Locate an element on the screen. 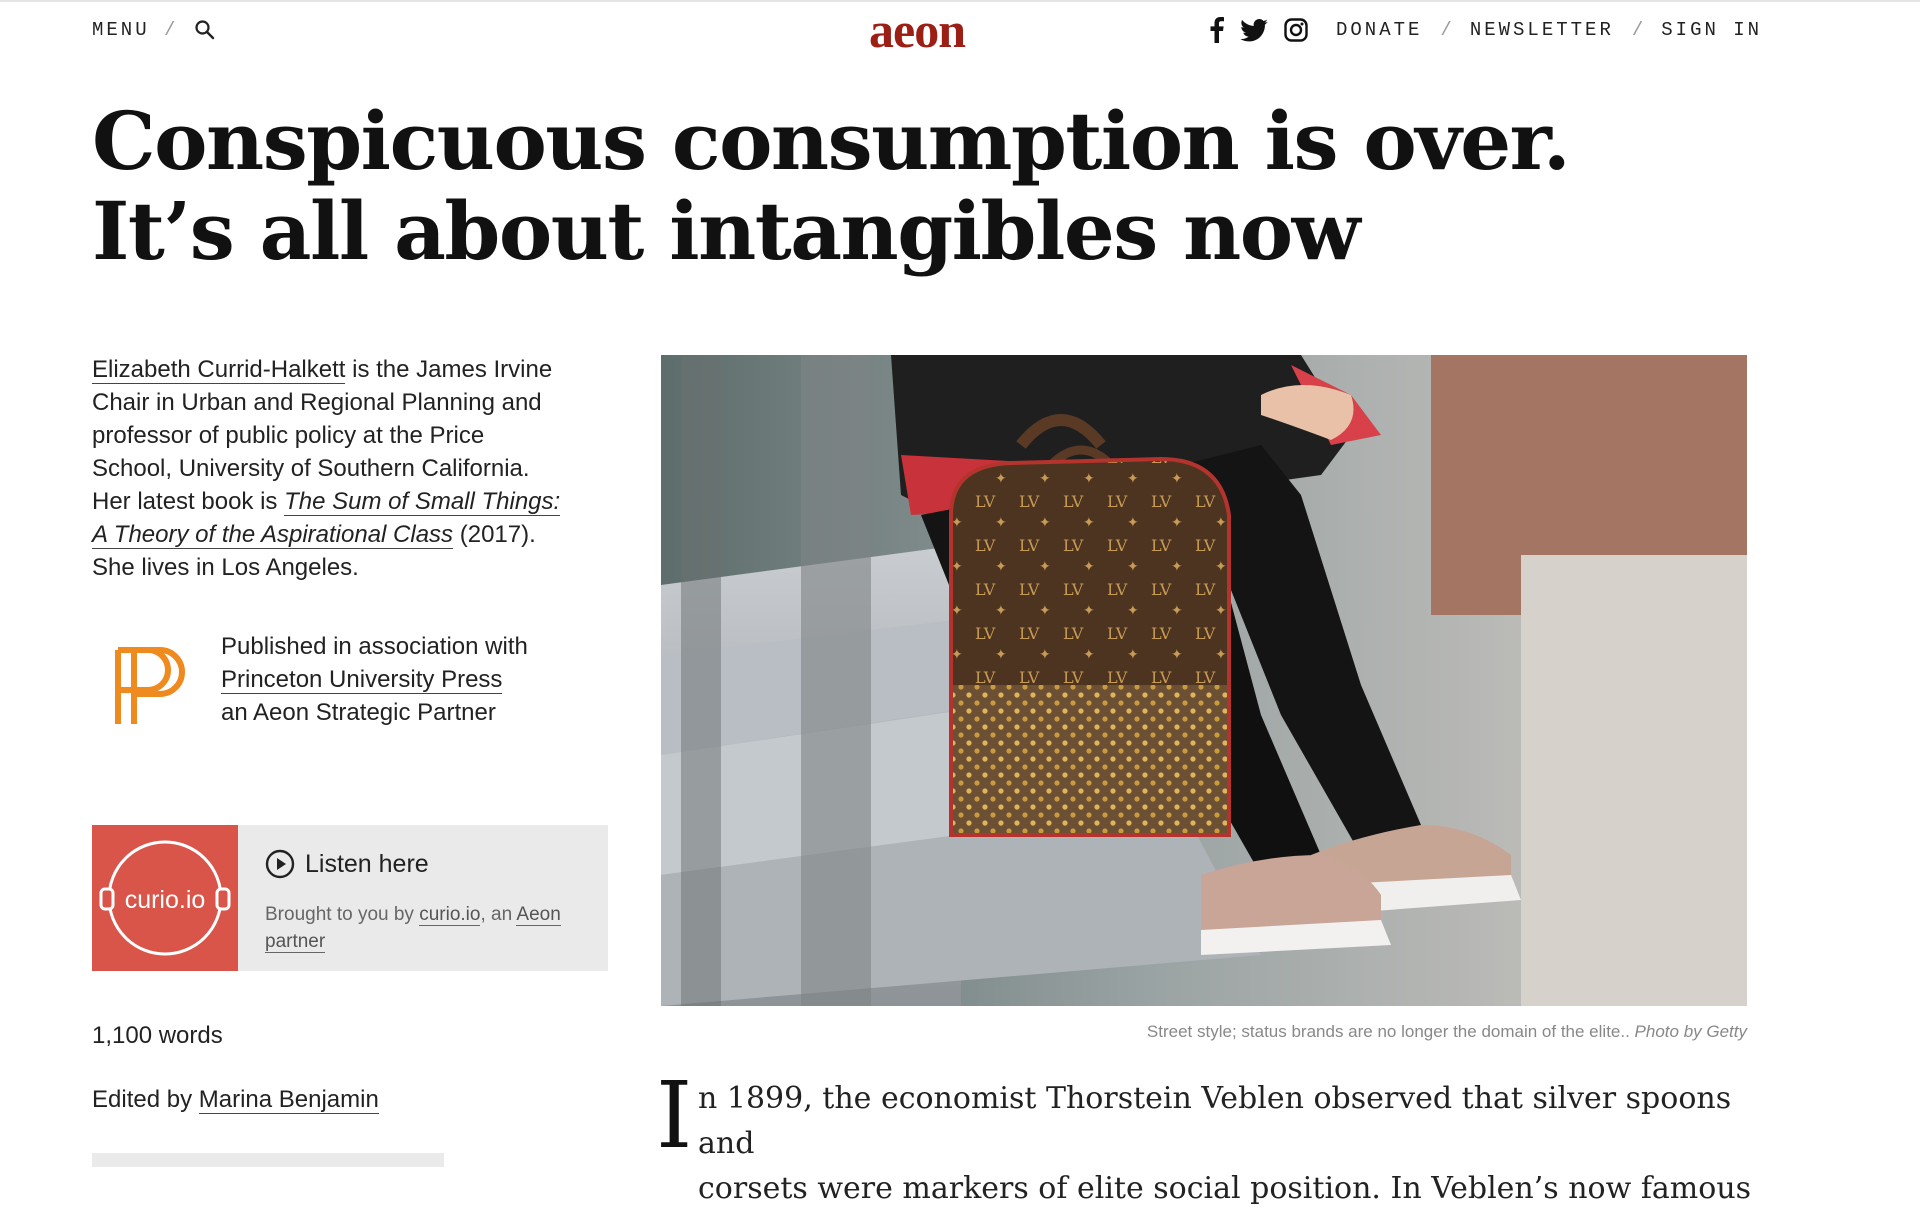 The image size is (1920, 1211). social-links is located at coordinates (1259, 30).